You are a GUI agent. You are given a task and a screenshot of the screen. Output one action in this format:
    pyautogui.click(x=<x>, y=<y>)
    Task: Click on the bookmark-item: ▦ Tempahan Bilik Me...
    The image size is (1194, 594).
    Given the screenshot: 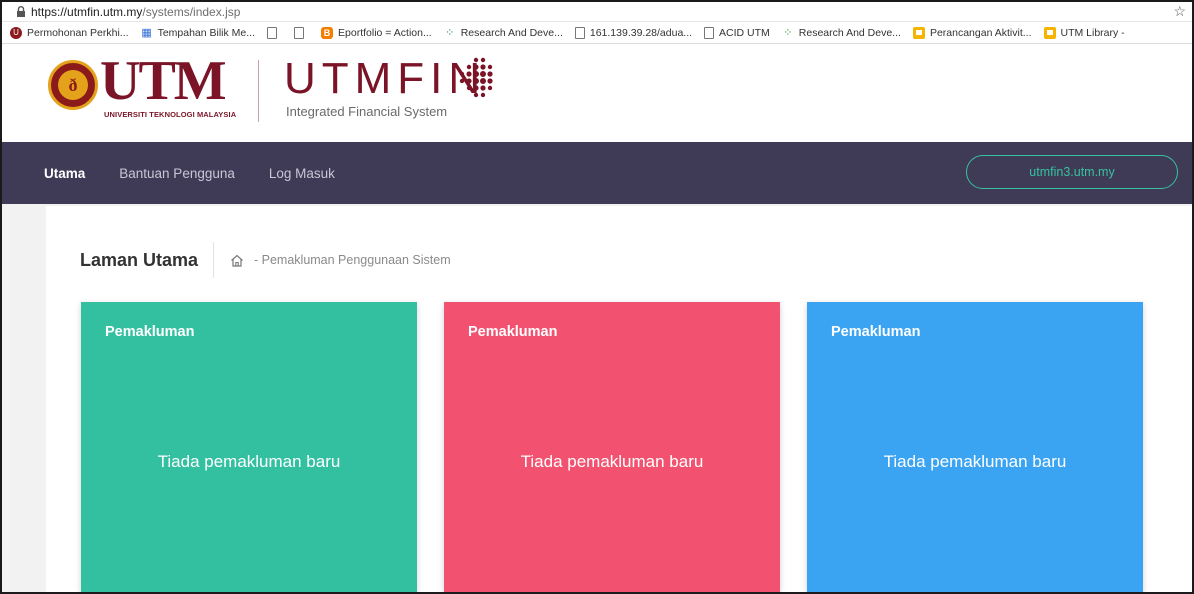 What is the action you would take?
    pyautogui.click(x=198, y=33)
    